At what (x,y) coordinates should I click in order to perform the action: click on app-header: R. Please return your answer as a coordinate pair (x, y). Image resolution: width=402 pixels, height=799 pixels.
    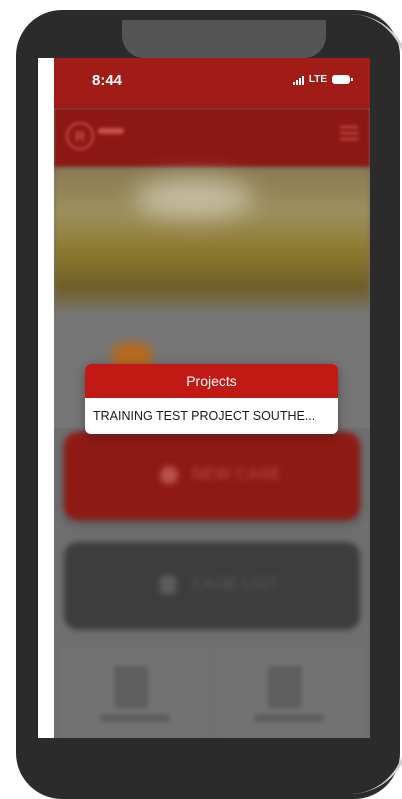
    Looking at the image, I should click on (212, 138).